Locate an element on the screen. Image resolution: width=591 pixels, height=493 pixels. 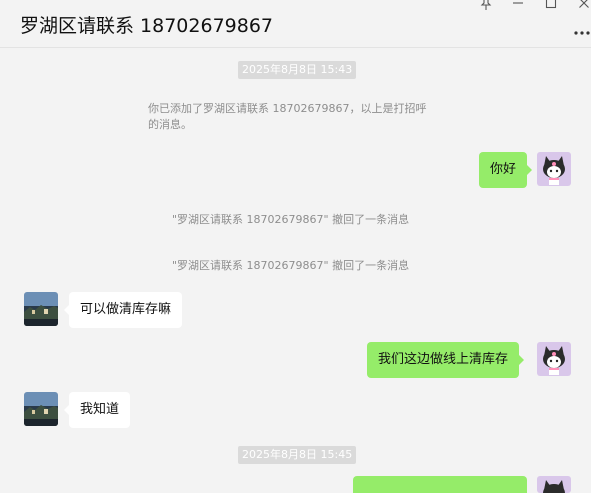
outgoing-message-bubble: 我们这边做线上清库存 is located at coordinates (446, 360).